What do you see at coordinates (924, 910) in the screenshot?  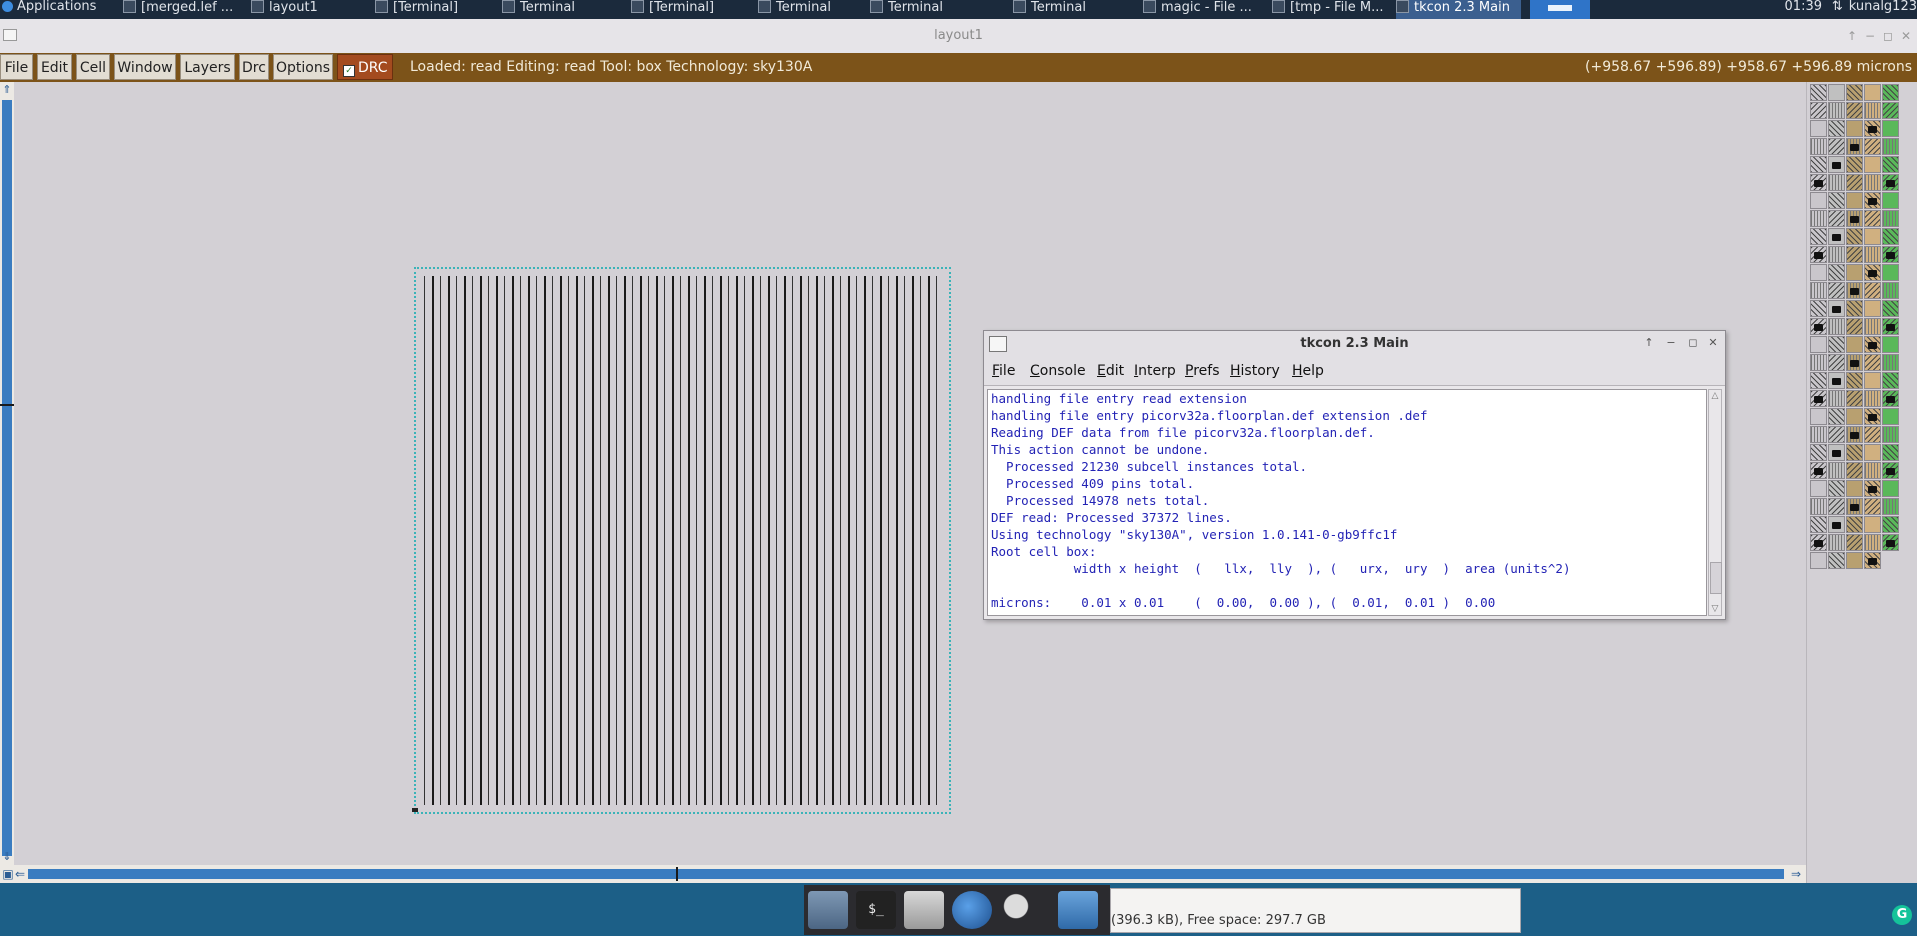 I see `home-folder-icon` at bounding box center [924, 910].